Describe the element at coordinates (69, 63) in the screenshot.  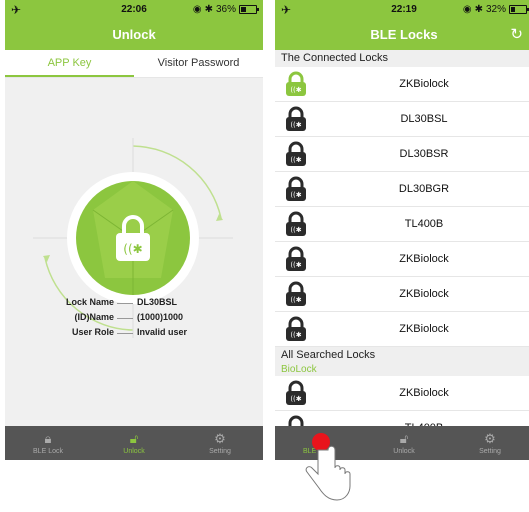
I see `tab-app-key: APP Key` at that location.